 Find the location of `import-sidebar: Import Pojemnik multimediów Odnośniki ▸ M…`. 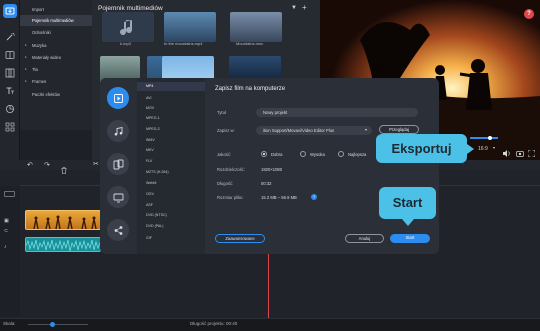

import-sidebar: Import Pojemnik multimediów Odnośniki ▸ M… is located at coordinates (56, 65).